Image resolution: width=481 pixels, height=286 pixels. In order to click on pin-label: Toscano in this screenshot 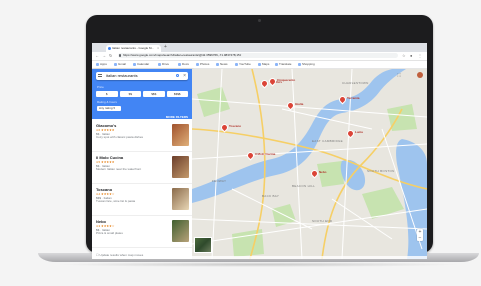, I will do `click(235, 126)`.